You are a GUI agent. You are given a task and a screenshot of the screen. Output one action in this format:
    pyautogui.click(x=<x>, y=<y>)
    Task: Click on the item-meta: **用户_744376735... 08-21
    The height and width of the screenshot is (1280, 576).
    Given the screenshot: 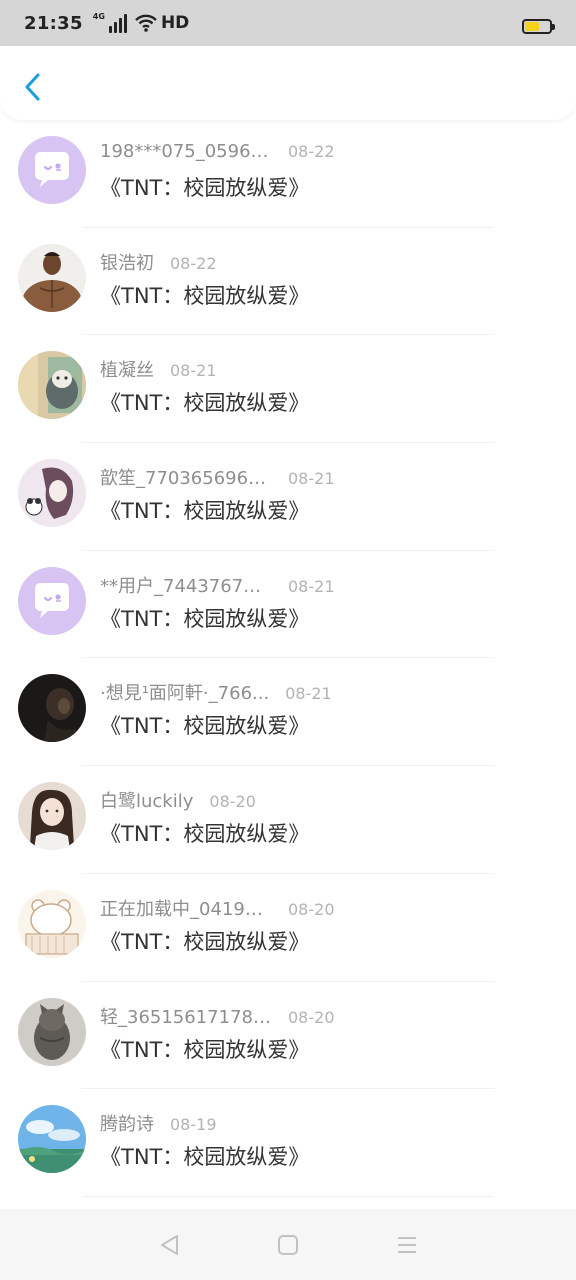 What is the action you would take?
    pyautogui.click(x=217, y=585)
    